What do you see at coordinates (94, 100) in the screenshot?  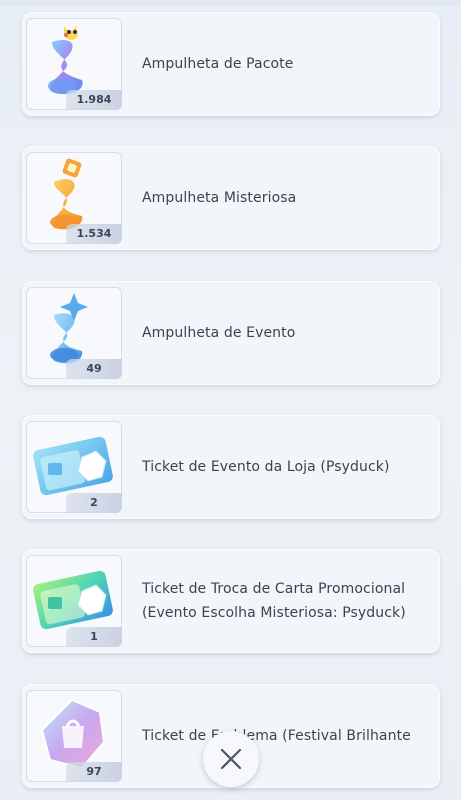 I see `item-count: 1.984` at bounding box center [94, 100].